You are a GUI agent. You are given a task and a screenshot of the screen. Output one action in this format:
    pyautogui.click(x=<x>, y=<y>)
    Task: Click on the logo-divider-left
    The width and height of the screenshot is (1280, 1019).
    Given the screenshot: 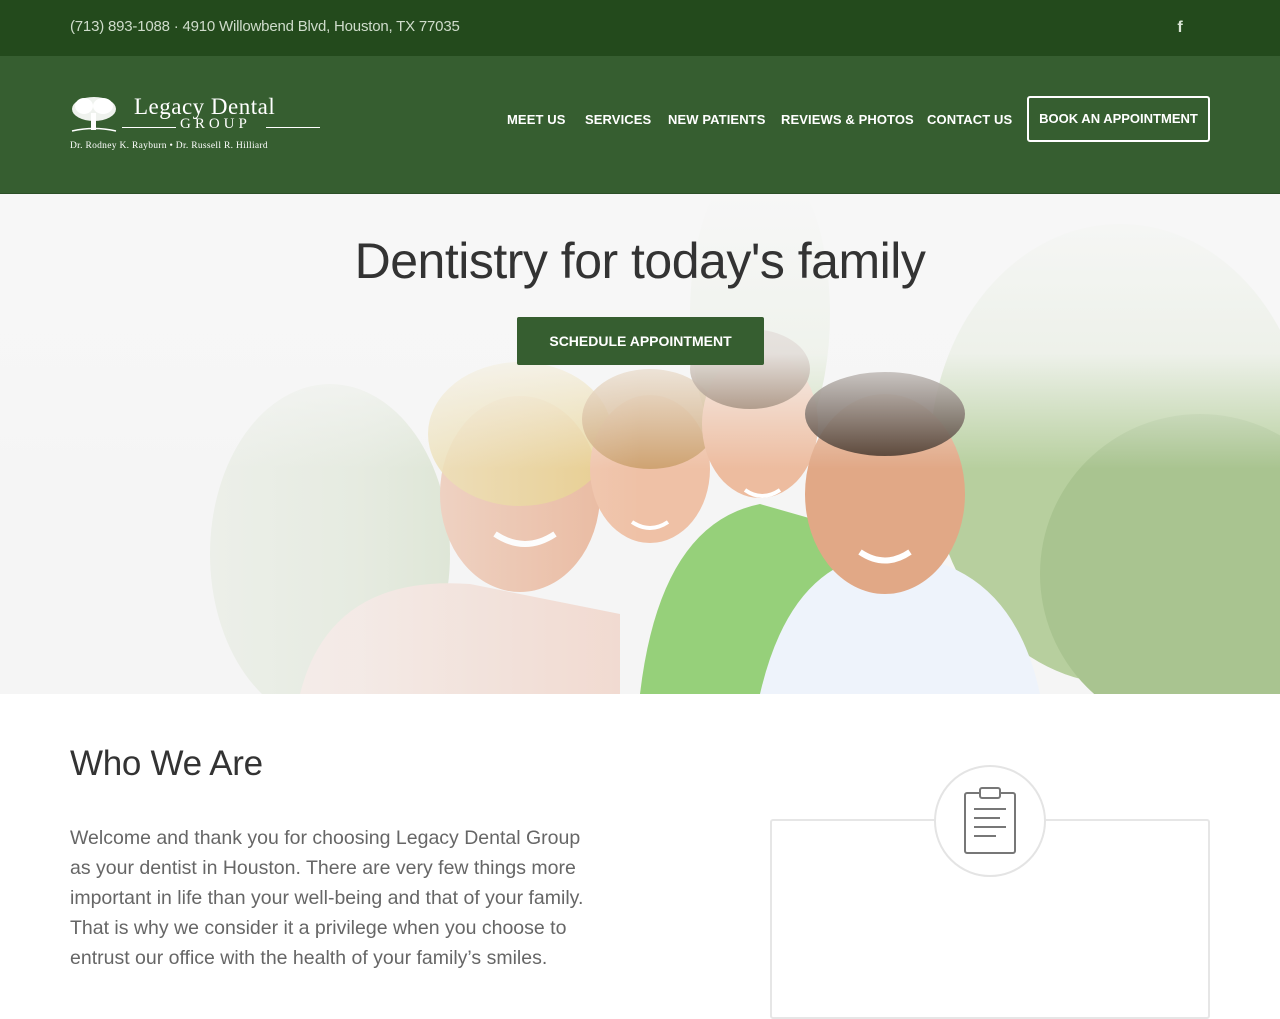 What is the action you would take?
    pyautogui.click(x=149, y=127)
    